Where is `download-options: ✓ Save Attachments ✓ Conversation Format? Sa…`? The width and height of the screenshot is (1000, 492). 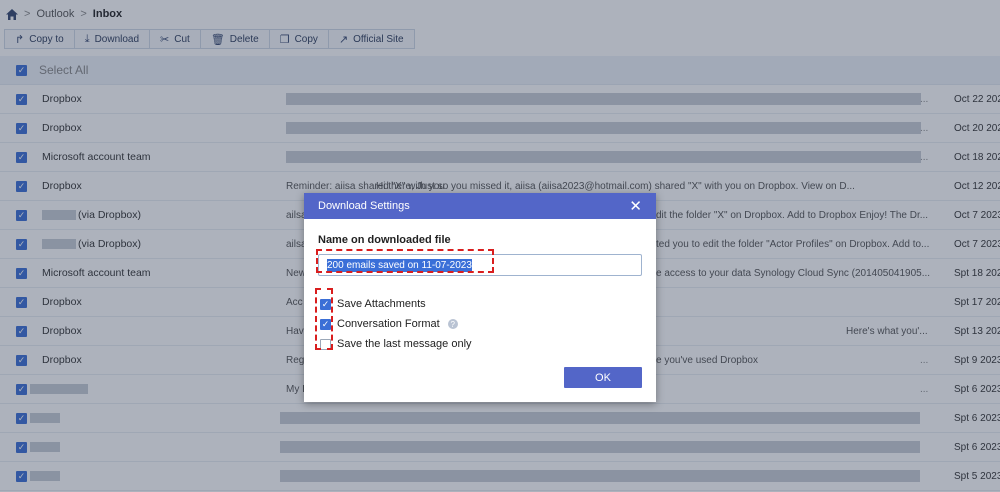 download-options: ✓ Save Attachments ✓ Conversation Format? Sa… is located at coordinates (480, 324).